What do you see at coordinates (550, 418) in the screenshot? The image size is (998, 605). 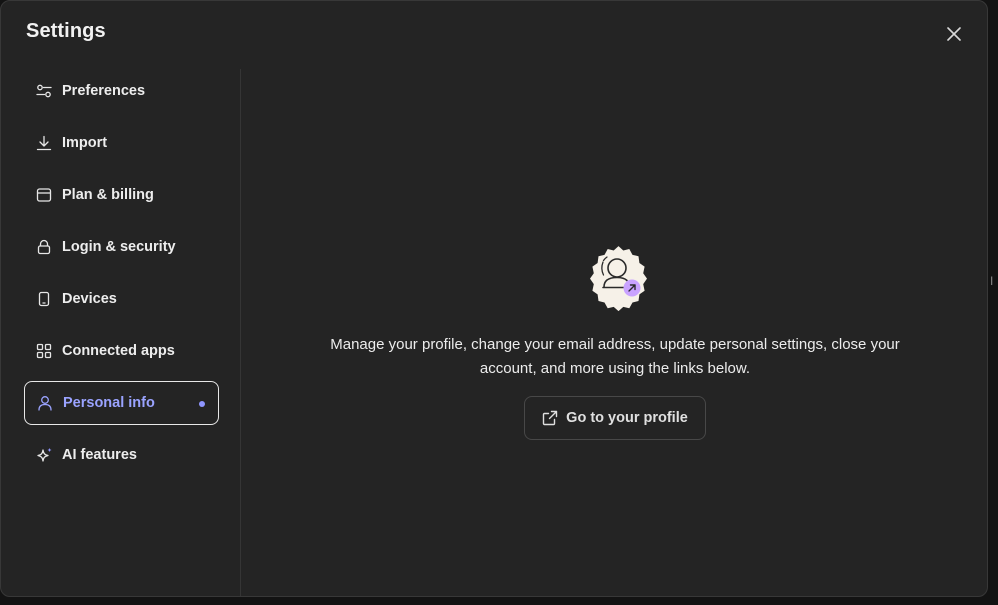 I see `external-link-icon` at bounding box center [550, 418].